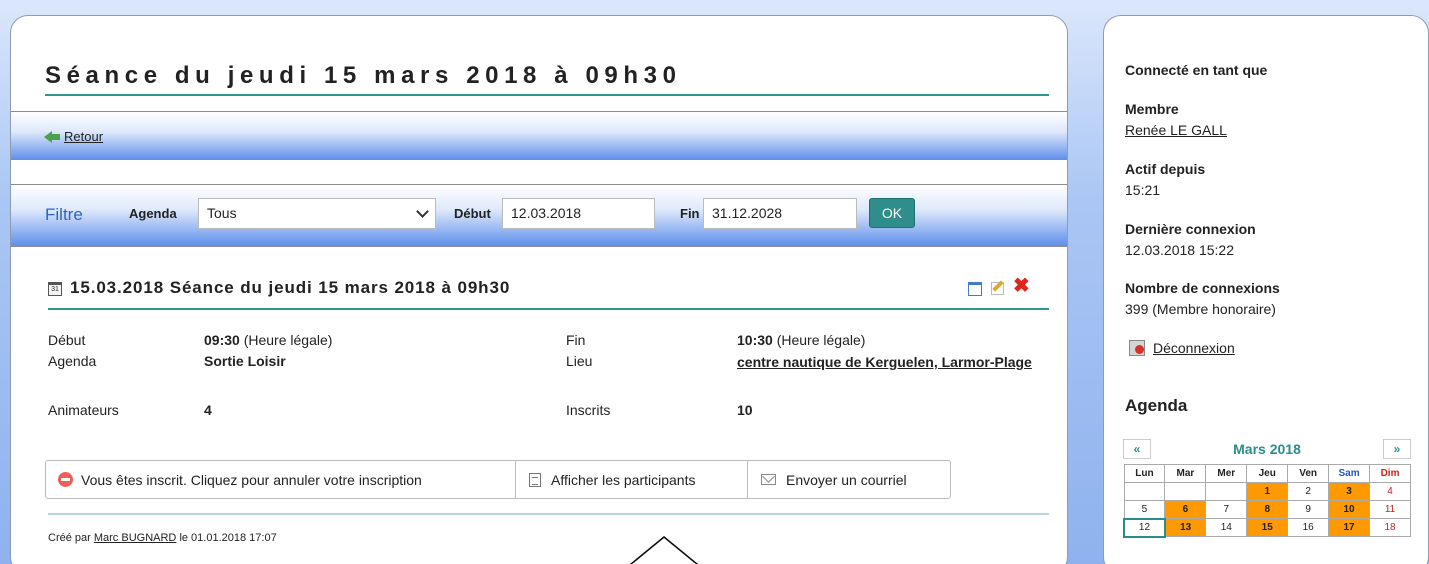 The height and width of the screenshot is (564, 1429). I want to click on logout-link: Déconnexion, so click(1182, 348).